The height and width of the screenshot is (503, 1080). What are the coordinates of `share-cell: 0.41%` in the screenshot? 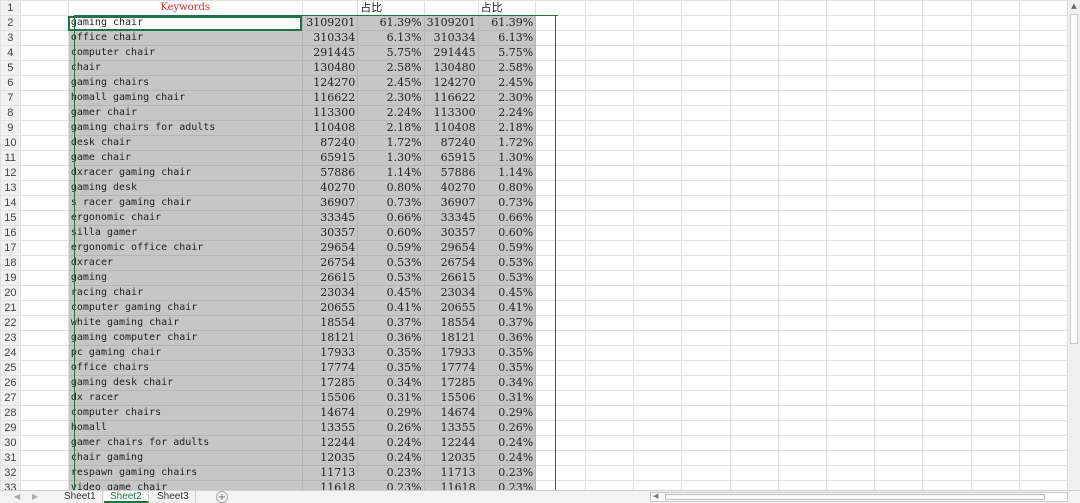 It's located at (507, 308).